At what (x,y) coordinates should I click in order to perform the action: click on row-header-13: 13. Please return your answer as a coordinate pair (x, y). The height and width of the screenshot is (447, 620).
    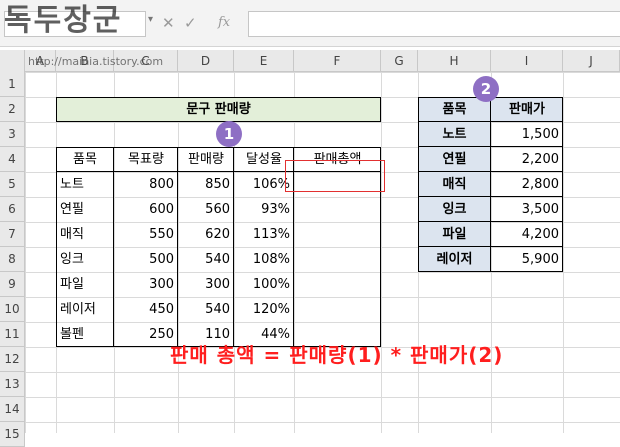
    Looking at the image, I should click on (12, 384).